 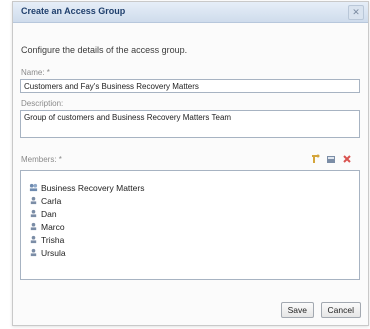 What do you see at coordinates (331, 159) in the screenshot?
I see `edit-member-icon` at bounding box center [331, 159].